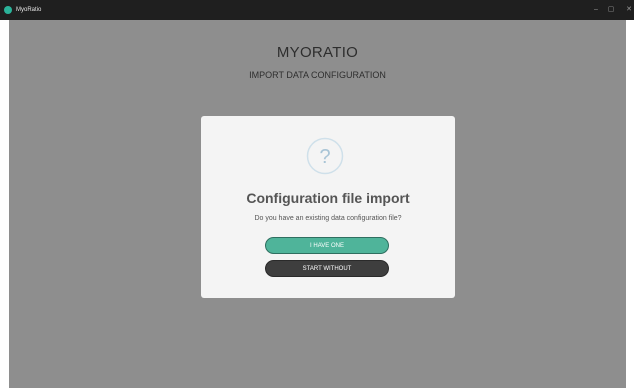  Describe the element at coordinates (317, 10) in the screenshot. I see `title-bar: MyoRatio – ▢ ✕` at that location.